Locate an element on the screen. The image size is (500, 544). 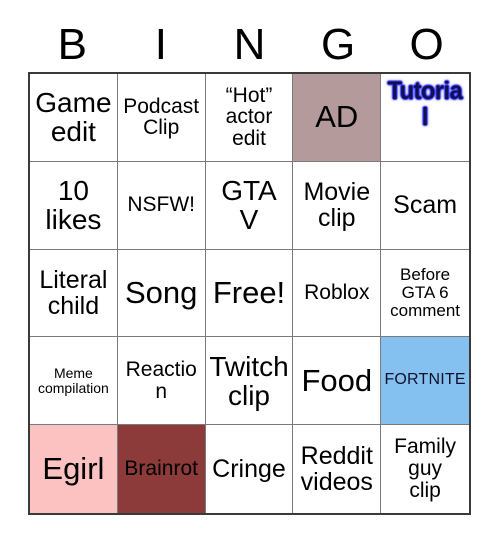
header-letter-b: B is located at coordinates (72, 44).